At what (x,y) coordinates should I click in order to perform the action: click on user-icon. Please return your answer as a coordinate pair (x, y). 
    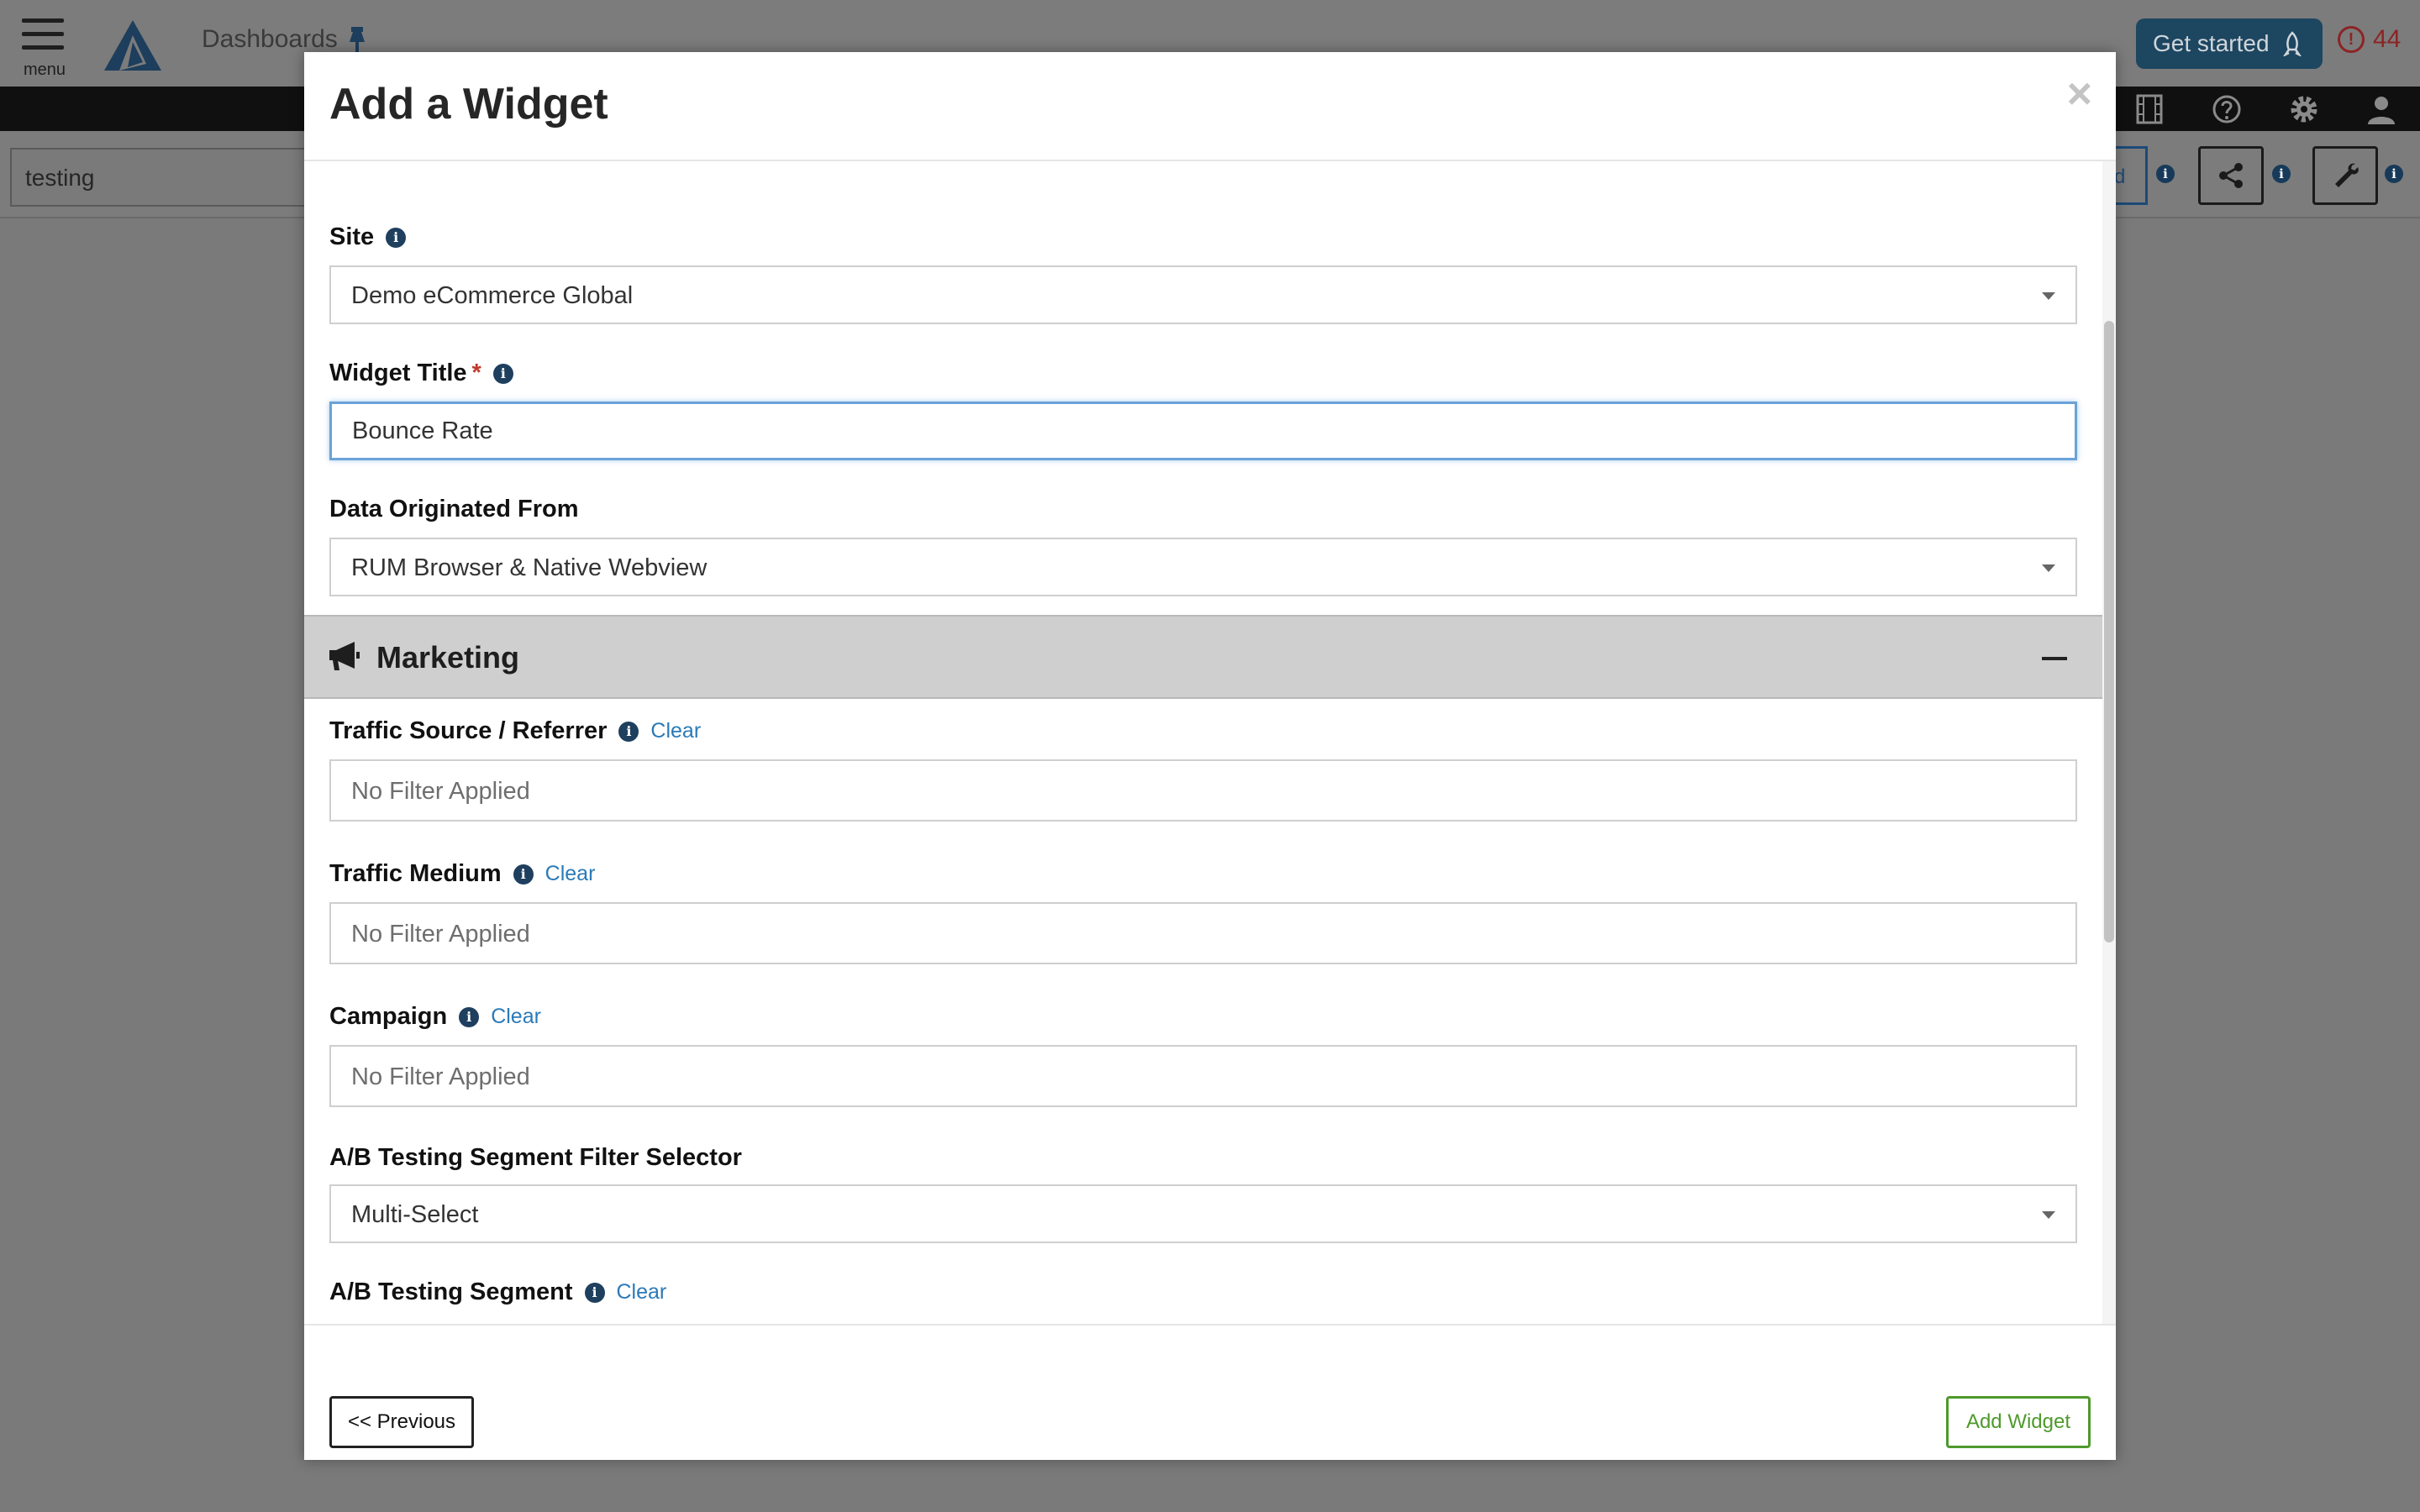
    Looking at the image, I should click on (2382, 109).